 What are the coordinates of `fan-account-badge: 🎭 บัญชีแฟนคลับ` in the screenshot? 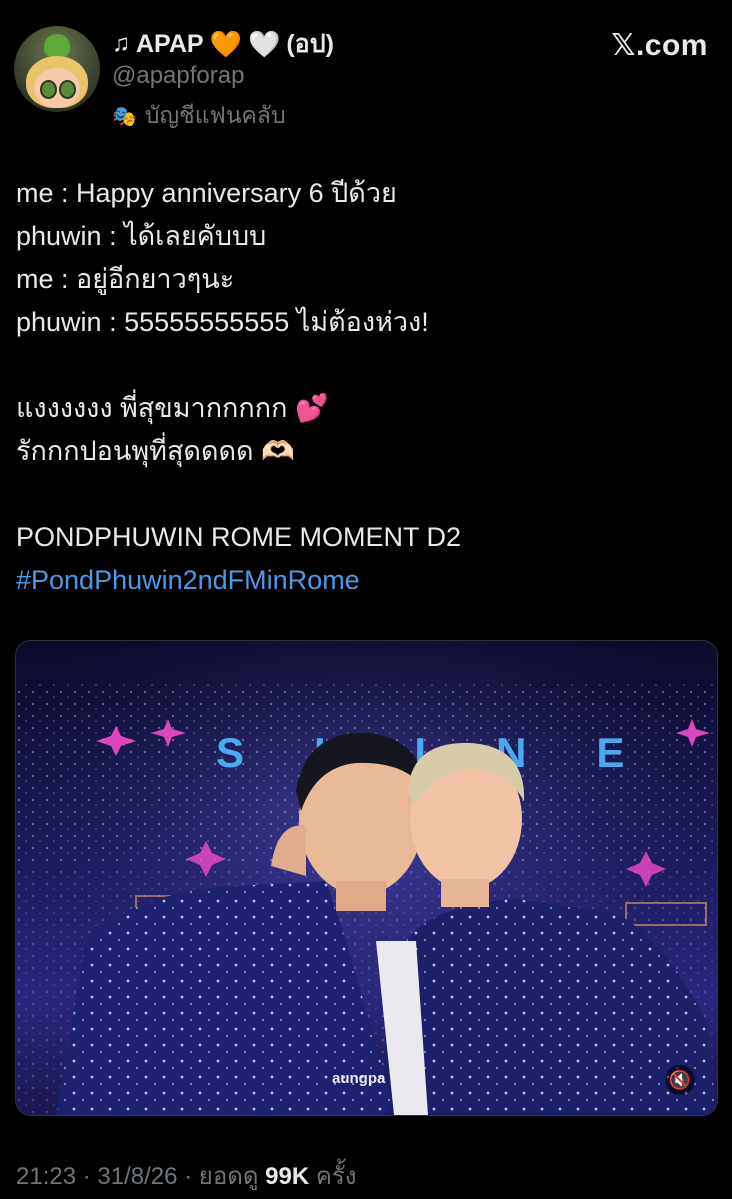 It's located at (199, 116).